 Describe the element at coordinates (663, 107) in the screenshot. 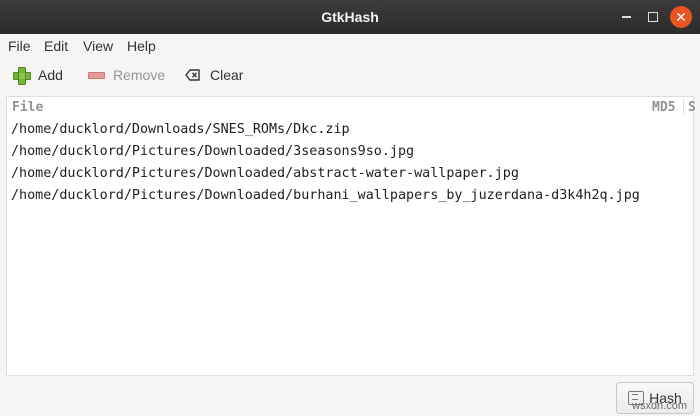

I see `column-header-md5: MD5` at that location.